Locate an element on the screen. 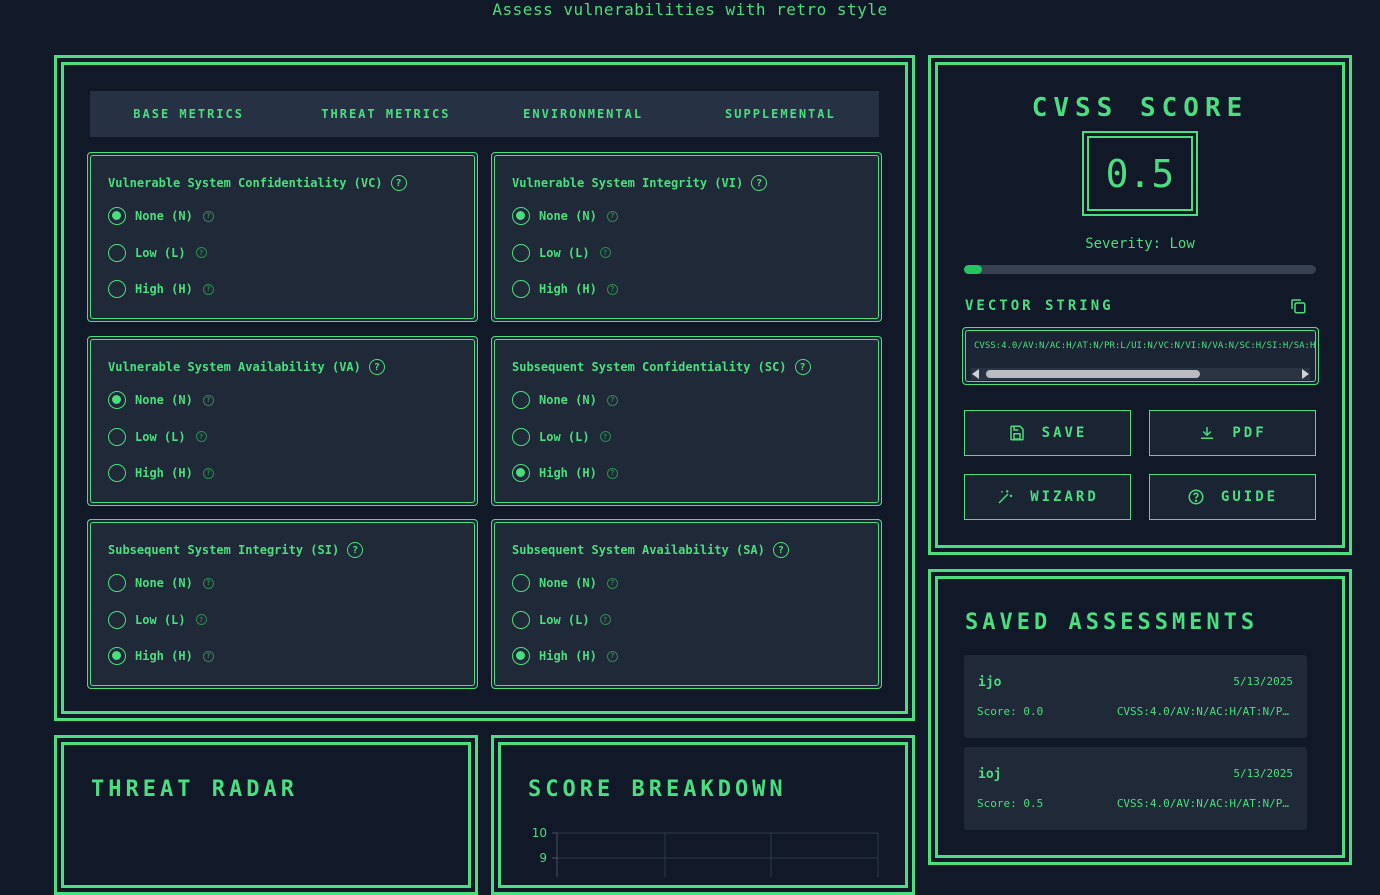 This screenshot has width=1380, height=895. y-tick-label: 9 is located at coordinates (543, 858).